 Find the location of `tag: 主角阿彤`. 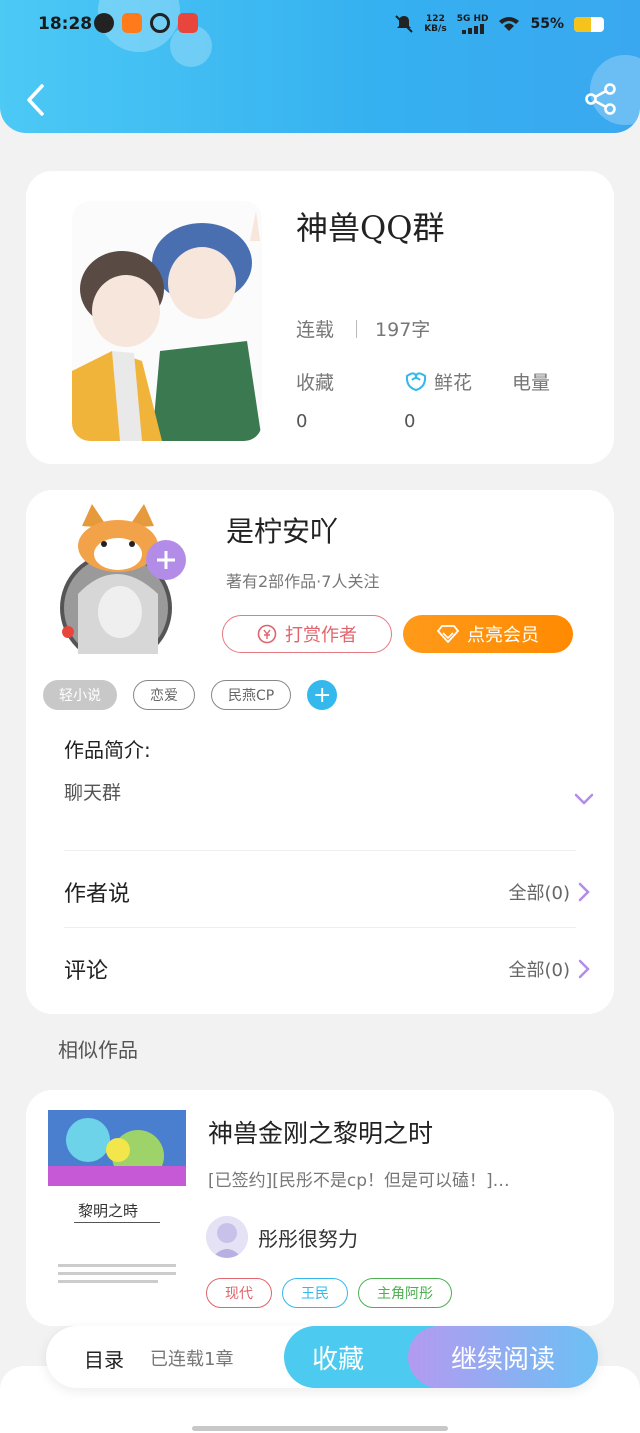

tag: 主角阿彤 is located at coordinates (405, 1293).